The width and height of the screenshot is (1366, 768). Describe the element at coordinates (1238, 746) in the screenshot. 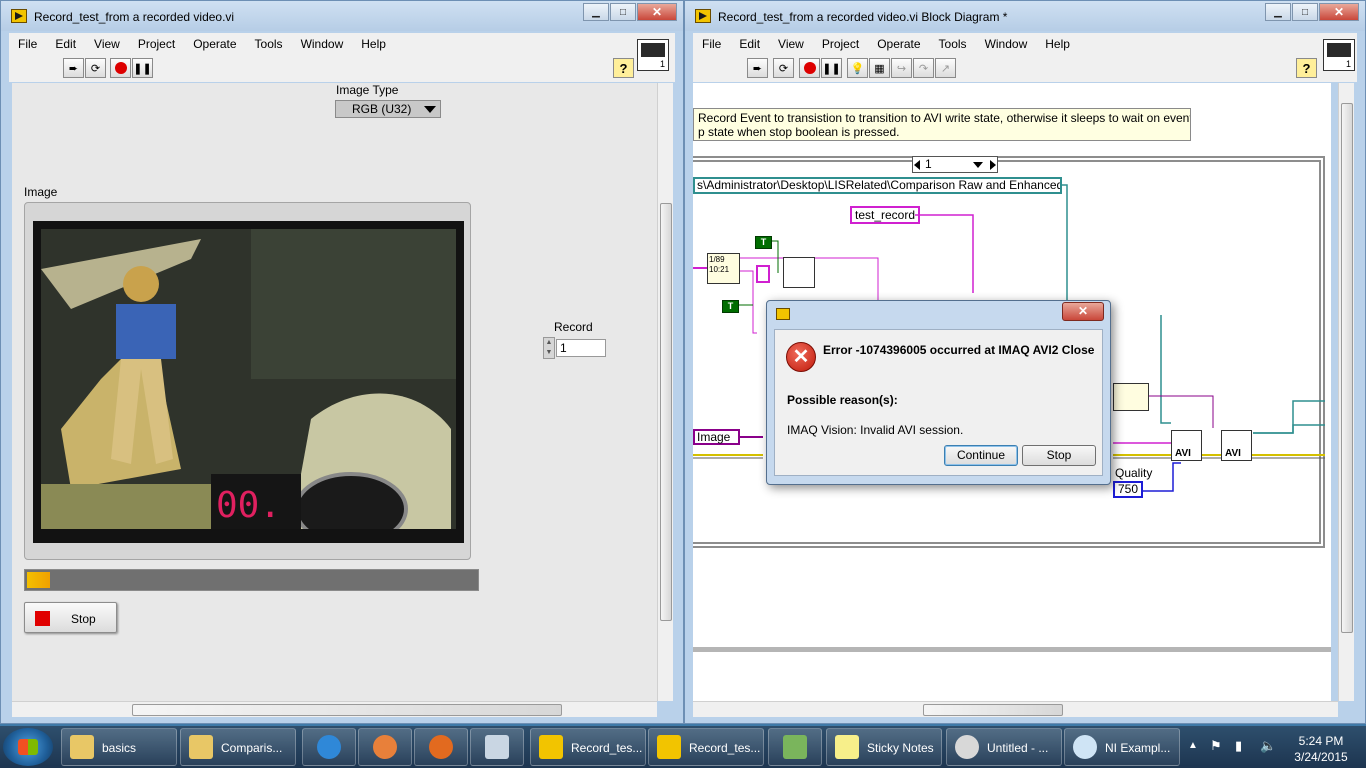

I see `network-icon: ▮` at that location.